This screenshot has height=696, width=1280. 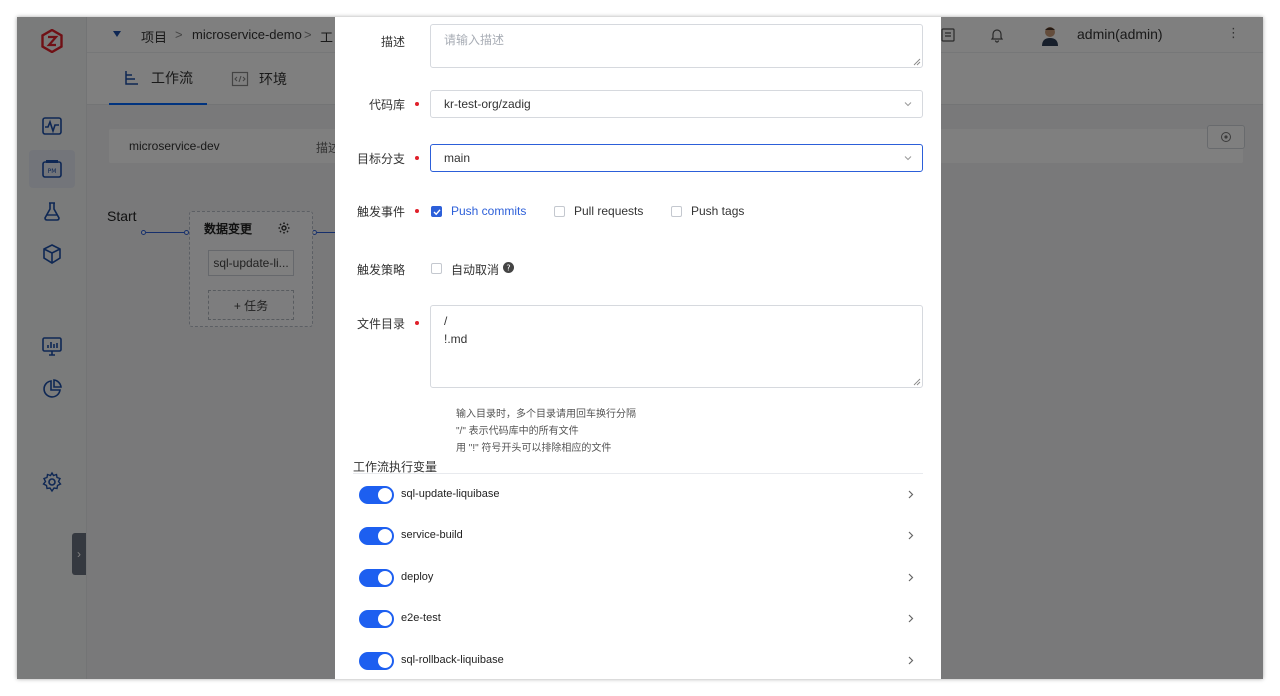 What do you see at coordinates (488, 211) in the screenshot?
I see `push-commits-label: Push commits` at bounding box center [488, 211].